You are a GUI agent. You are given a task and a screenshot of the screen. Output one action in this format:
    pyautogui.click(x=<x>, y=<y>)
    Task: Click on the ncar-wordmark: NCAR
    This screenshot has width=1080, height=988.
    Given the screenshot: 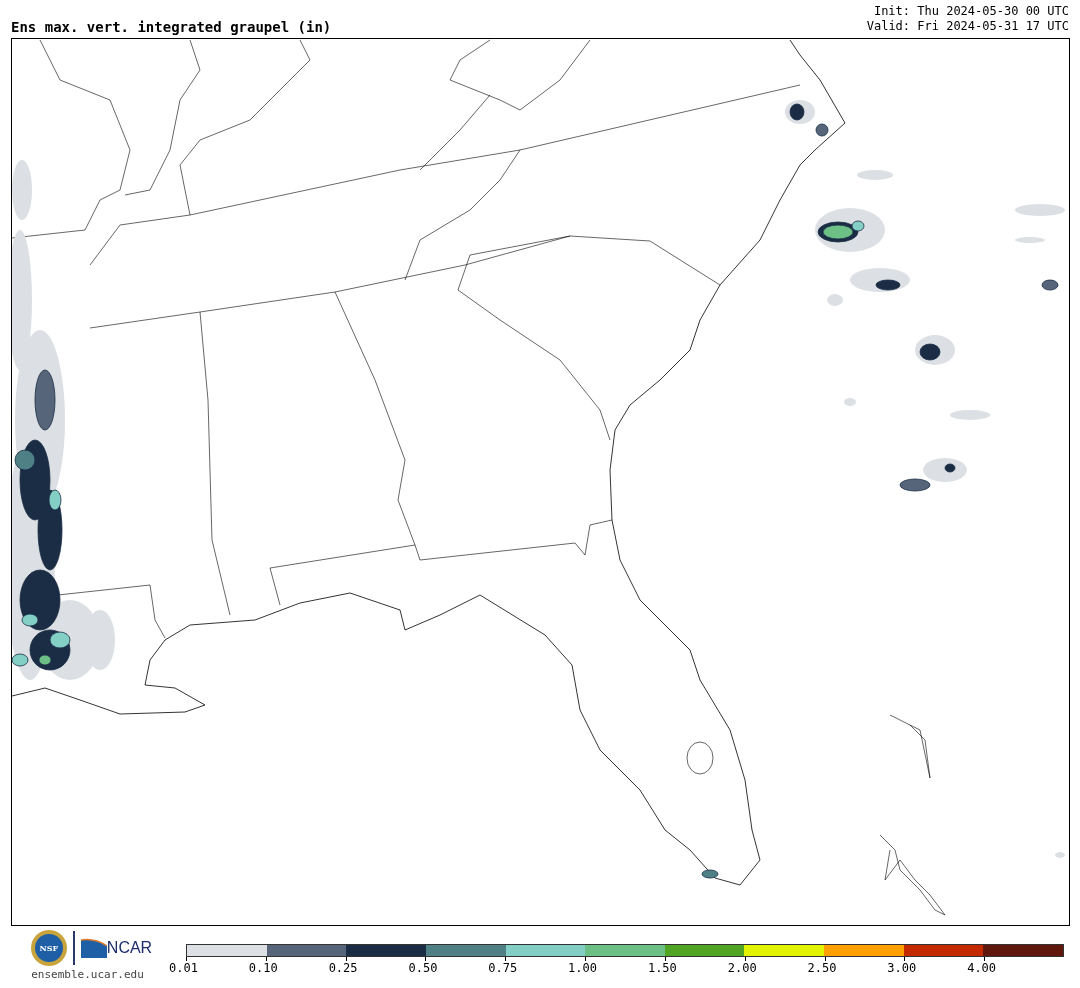 What is the action you would take?
    pyautogui.click(x=129, y=948)
    